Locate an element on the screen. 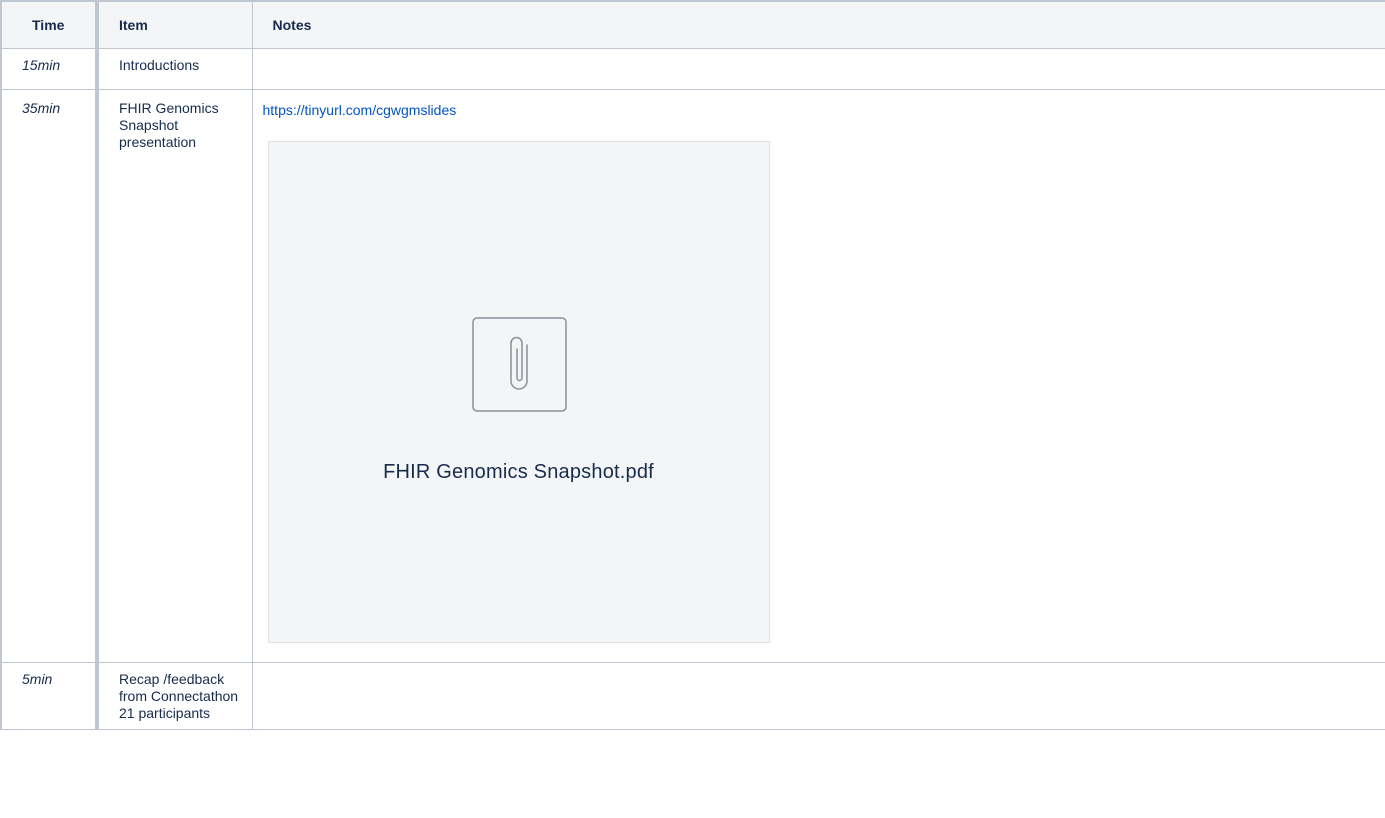 This screenshot has width=1385, height=818. table-row: 15min Introductions is located at coordinates (692, 69).